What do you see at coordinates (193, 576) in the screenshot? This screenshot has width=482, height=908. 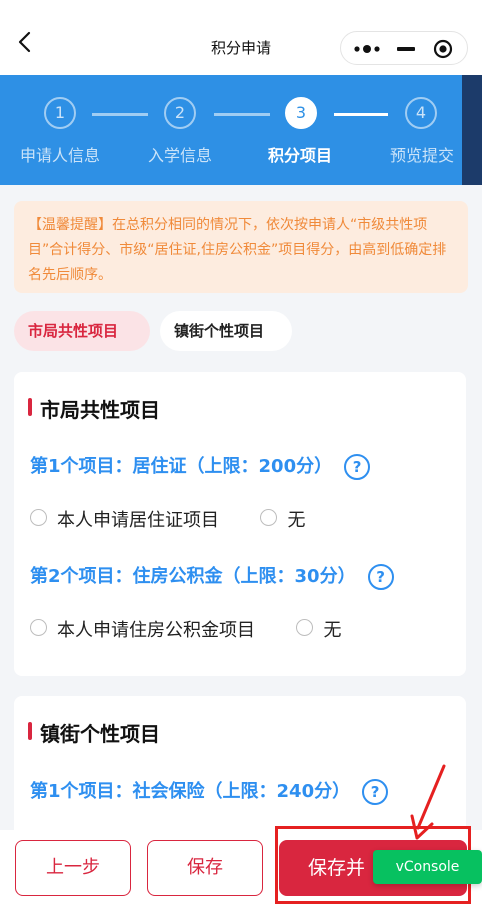 I see `item-title-text: 第2个项目：住房公积金（上限：30分）` at bounding box center [193, 576].